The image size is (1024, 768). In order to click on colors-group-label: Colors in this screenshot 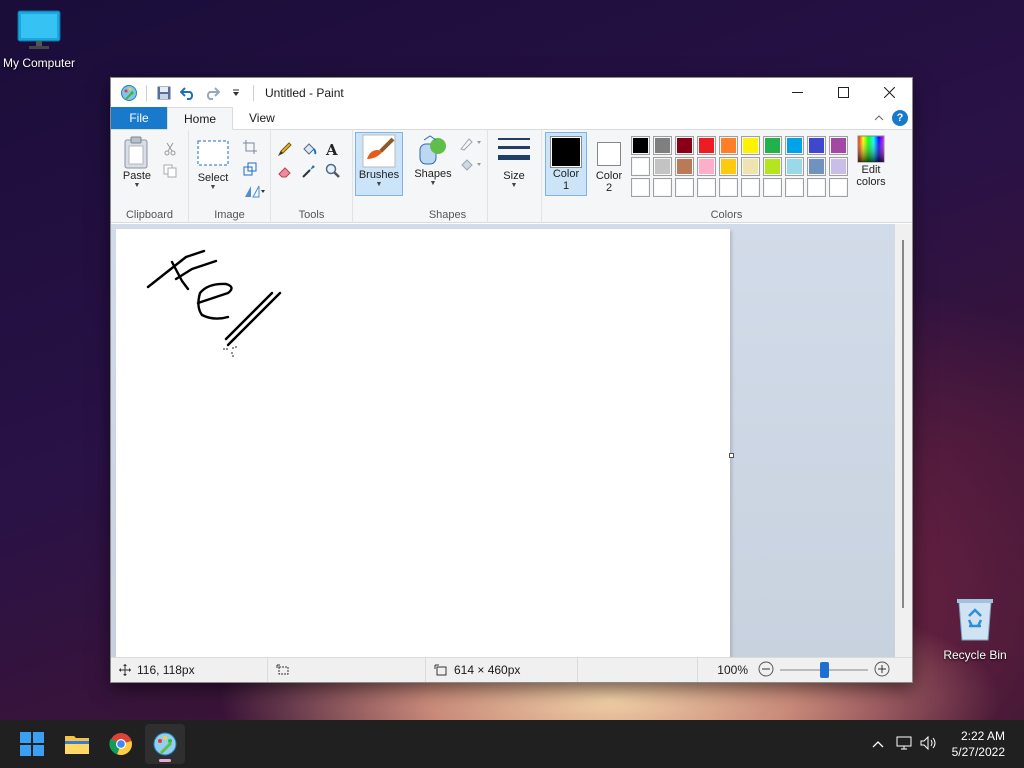, I will do `click(726, 215)`.